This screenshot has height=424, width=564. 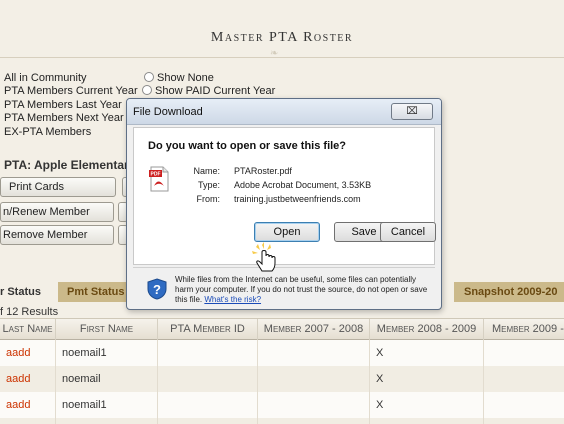 What do you see at coordinates (107, 379) in the screenshot?
I see `cell-first-name: noemail` at bounding box center [107, 379].